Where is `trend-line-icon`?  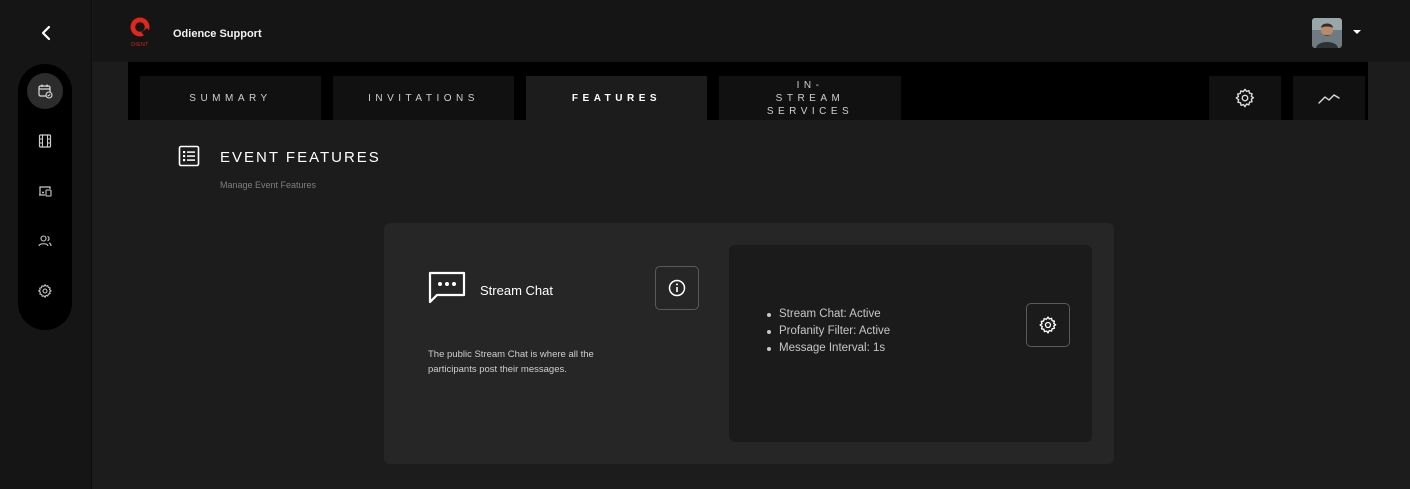
trend-line-icon is located at coordinates (1329, 99).